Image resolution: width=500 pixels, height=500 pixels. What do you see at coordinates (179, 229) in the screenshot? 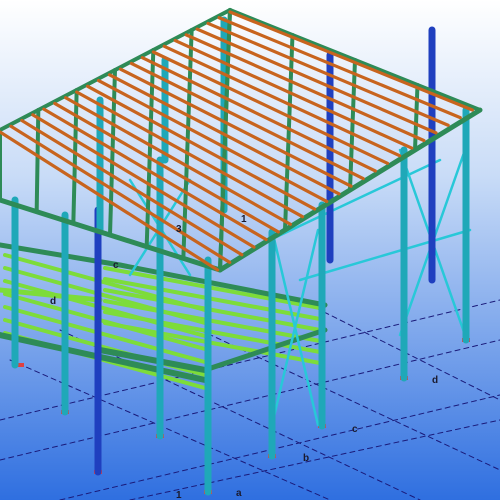
I see `grid-label-roof-3: 3` at bounding box center [179, 229].